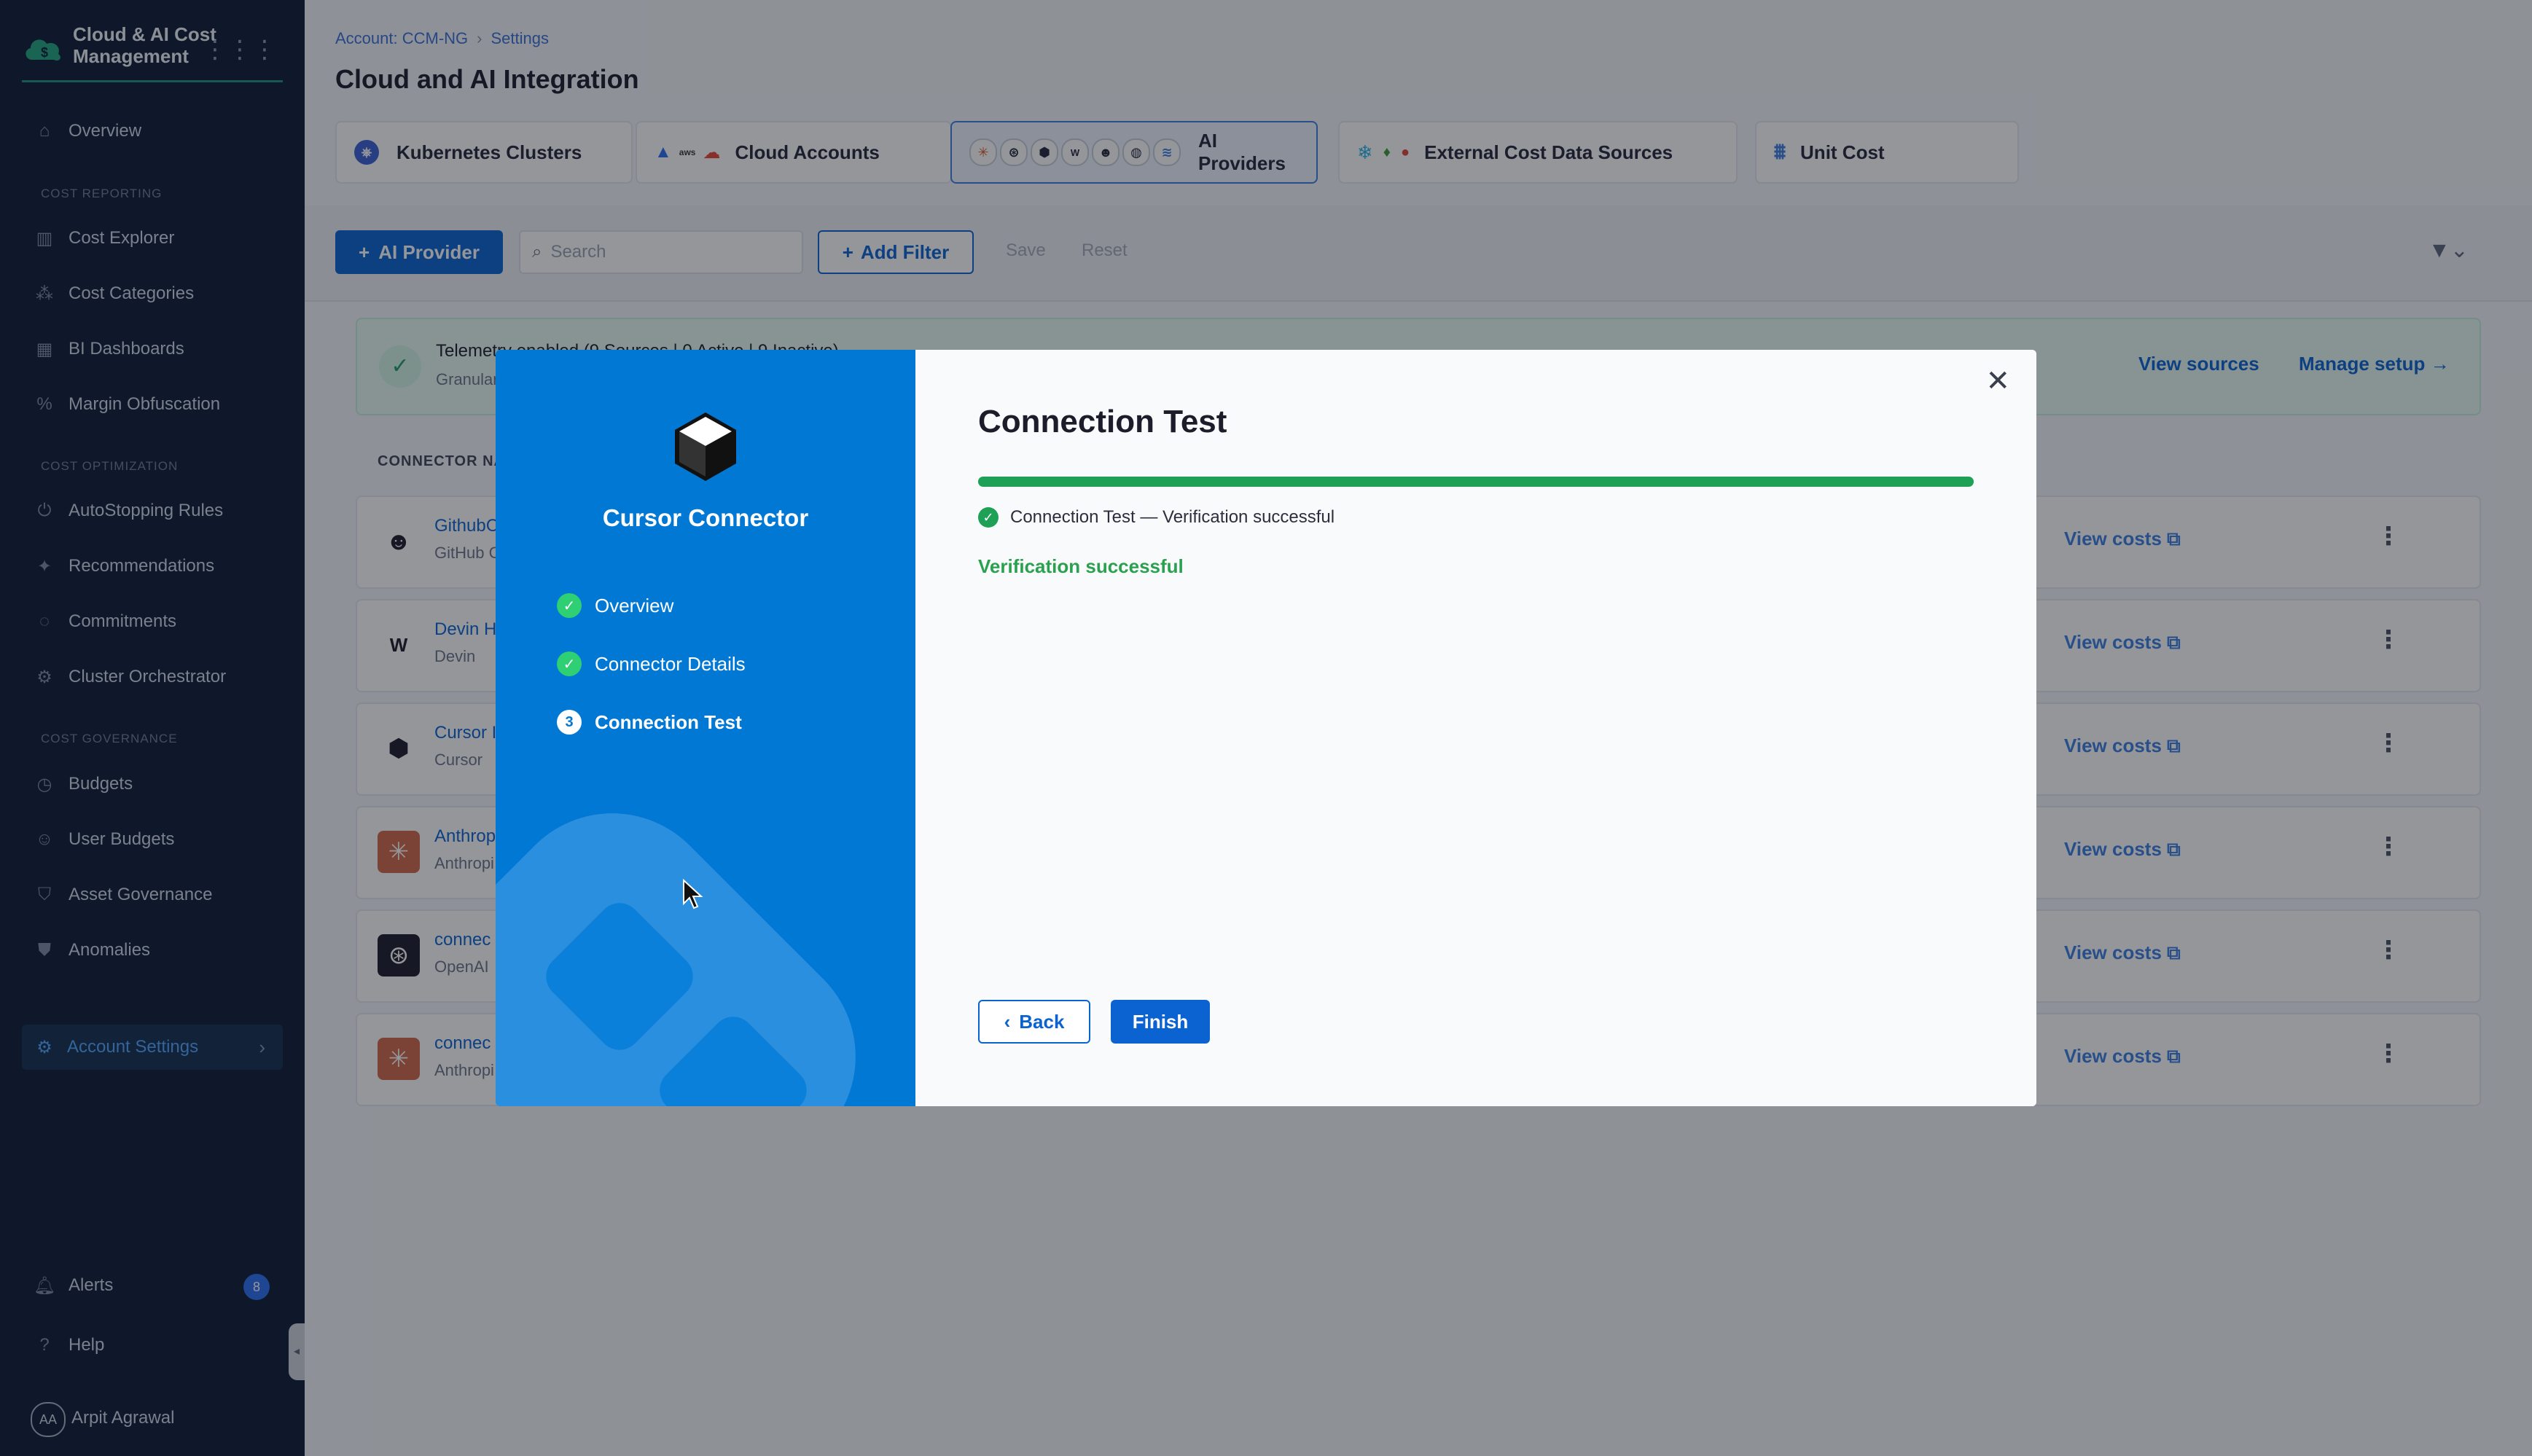  What do you see at coordinates (651, 663) in the screenshot?
I see `step-connector-details: ✓ Connector Details` at bounding box center [651, 663].